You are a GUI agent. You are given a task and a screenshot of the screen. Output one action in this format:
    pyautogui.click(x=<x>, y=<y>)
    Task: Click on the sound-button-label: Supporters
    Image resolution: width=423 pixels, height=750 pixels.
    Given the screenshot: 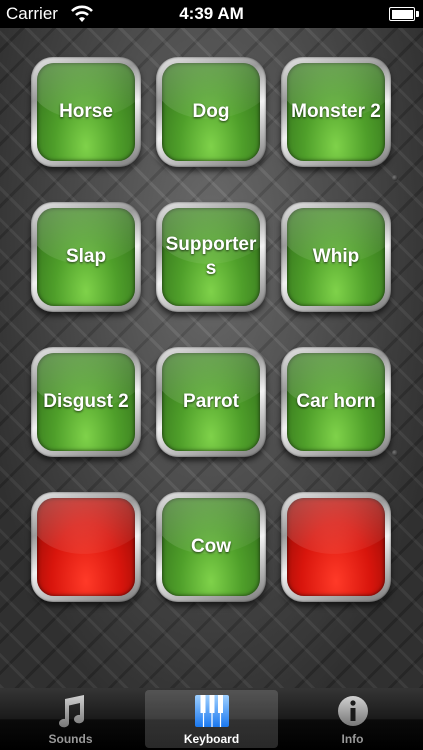 What is the action you would take?
    pyautogui.click(x=211, y=256)
    